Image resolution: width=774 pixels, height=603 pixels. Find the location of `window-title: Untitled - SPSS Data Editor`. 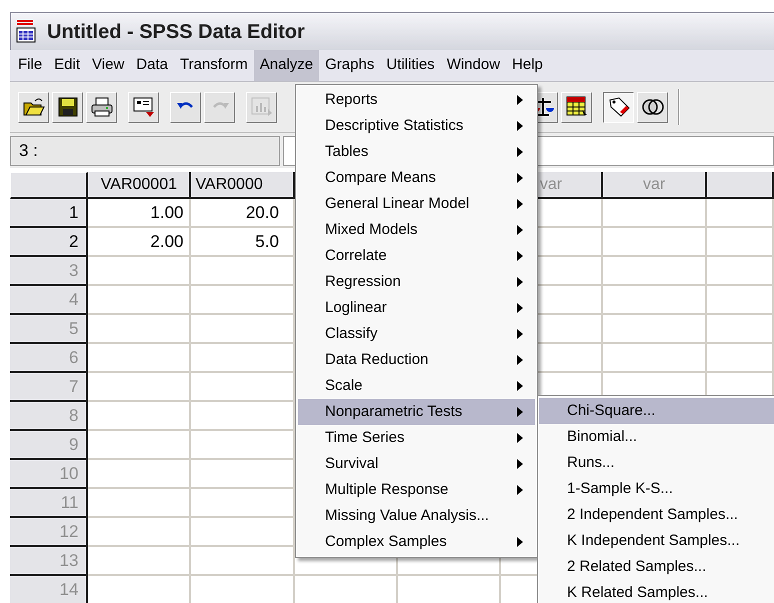

window-title: Untitled - SPSS Data Editor is located at coordinates (176, 32).